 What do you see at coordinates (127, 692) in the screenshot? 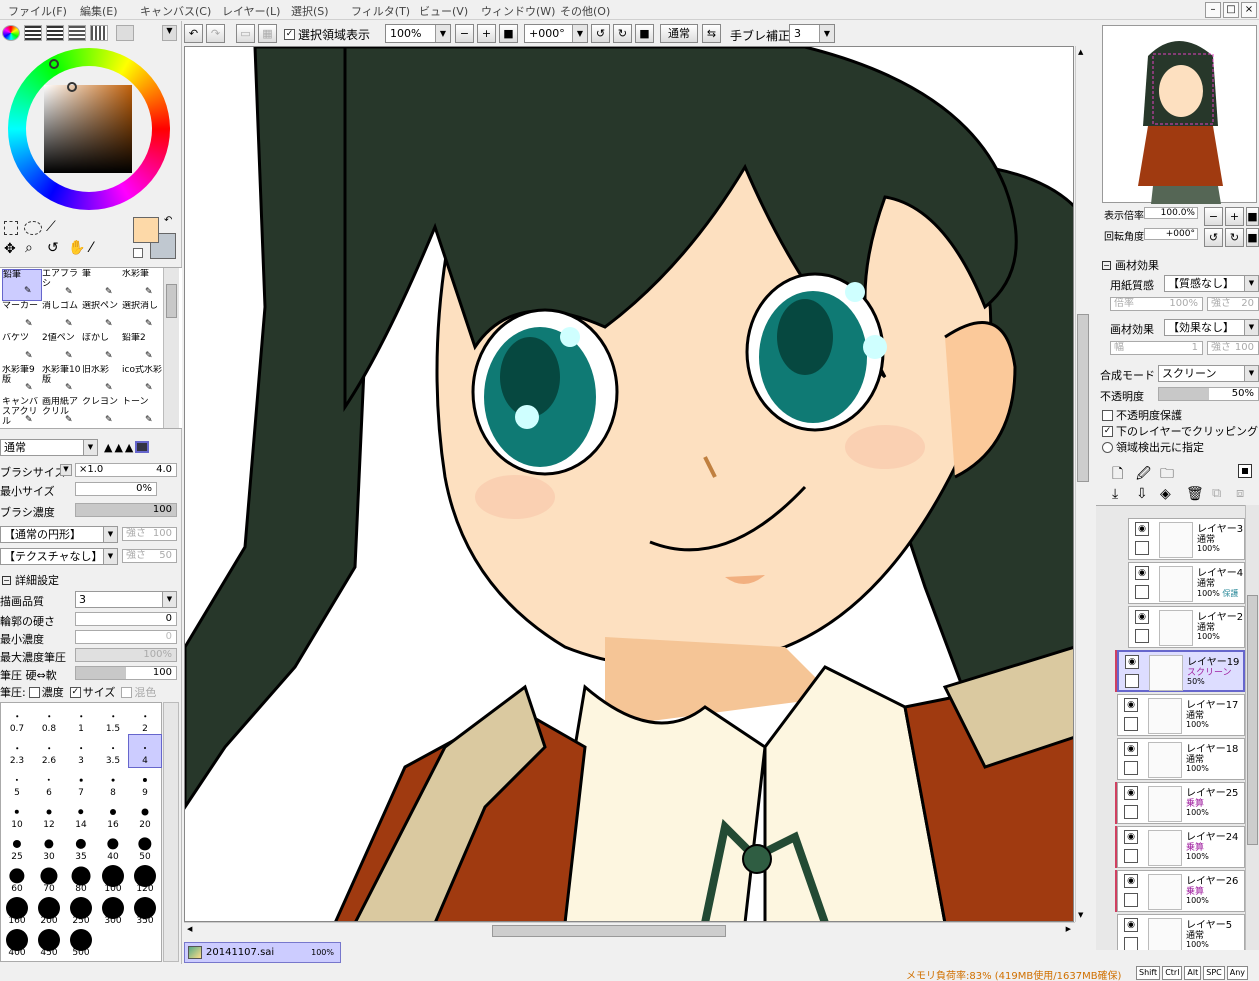
I see `blend-checkbox` at bounding box center [127, 692].